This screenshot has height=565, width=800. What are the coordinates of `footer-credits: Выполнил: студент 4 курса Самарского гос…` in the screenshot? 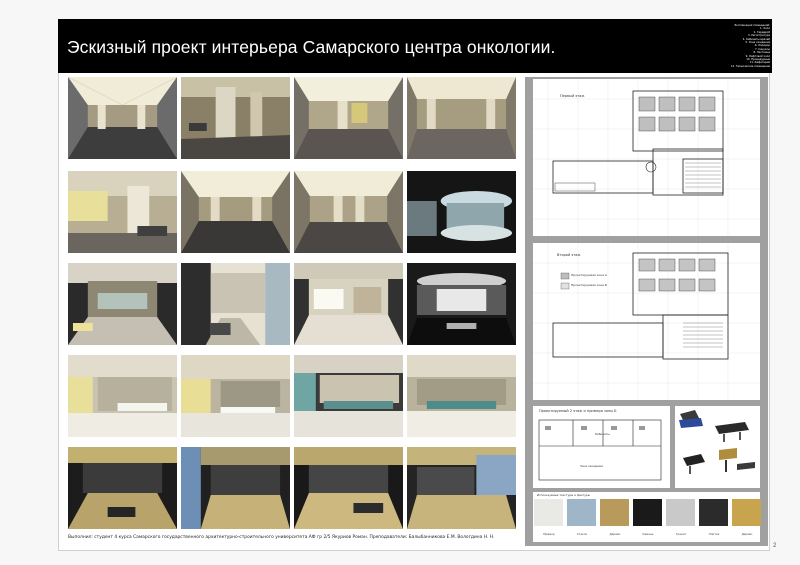 It's located at (281, 537).